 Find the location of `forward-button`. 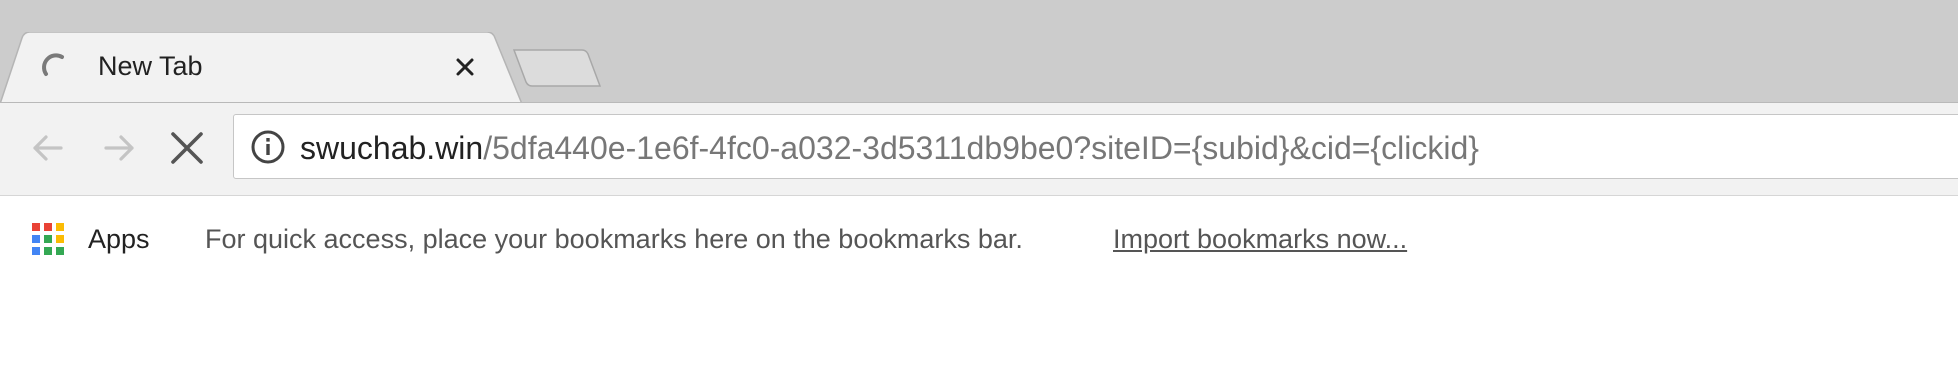

forward-button is located at coordinates (119, 148).